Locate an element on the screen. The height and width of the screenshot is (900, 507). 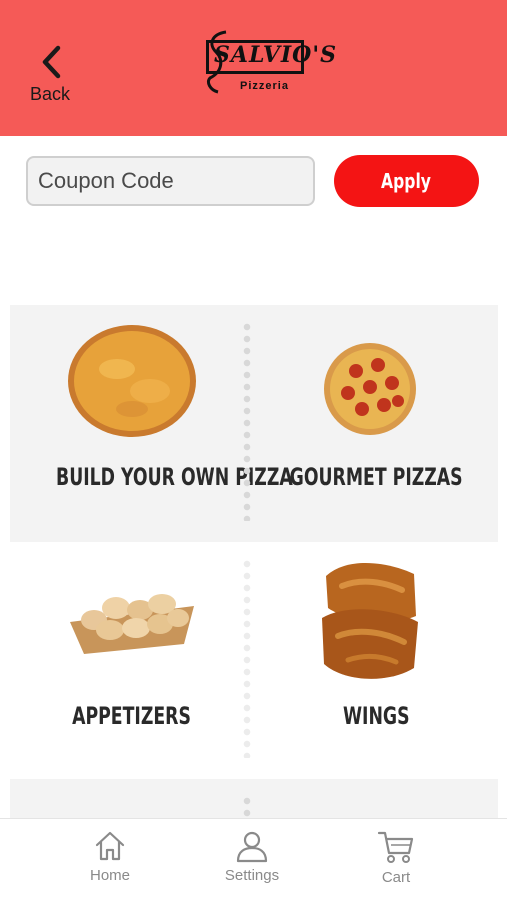
category-label: APPETIZERS is located at coordinates (132, 716).